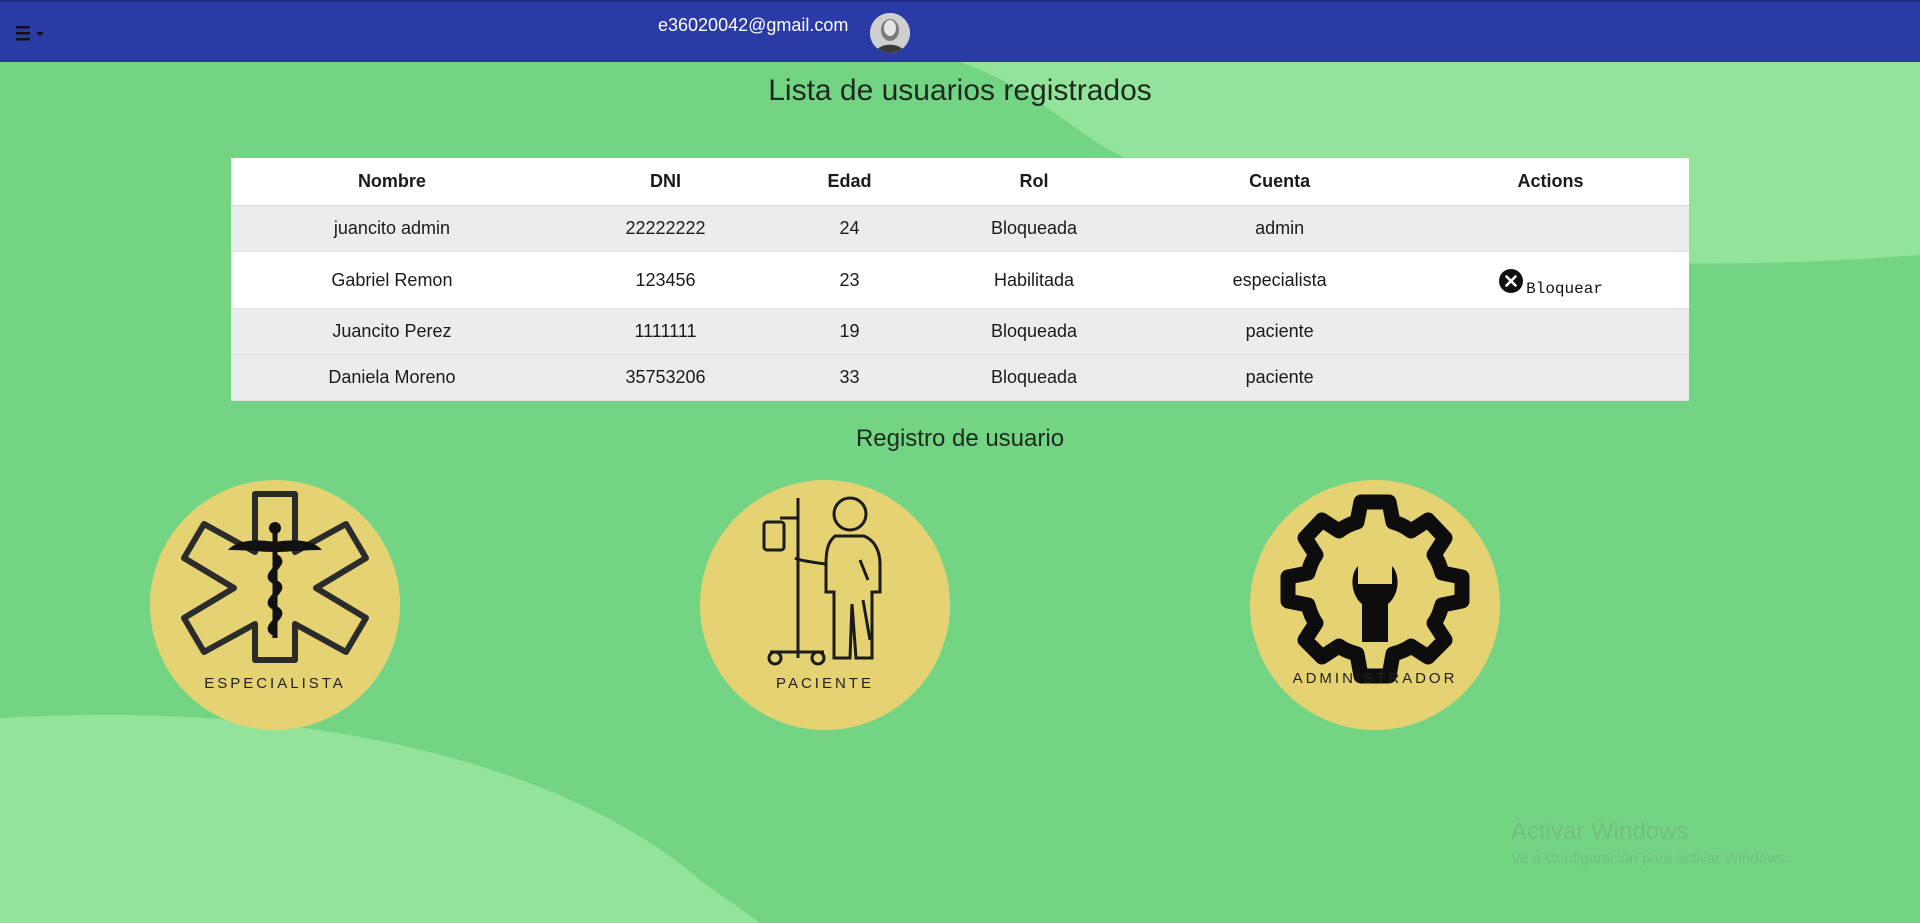 This screenshot has width=1920, height=923. I want to click on cell-rol: Habilitada, so click(1034, 280).